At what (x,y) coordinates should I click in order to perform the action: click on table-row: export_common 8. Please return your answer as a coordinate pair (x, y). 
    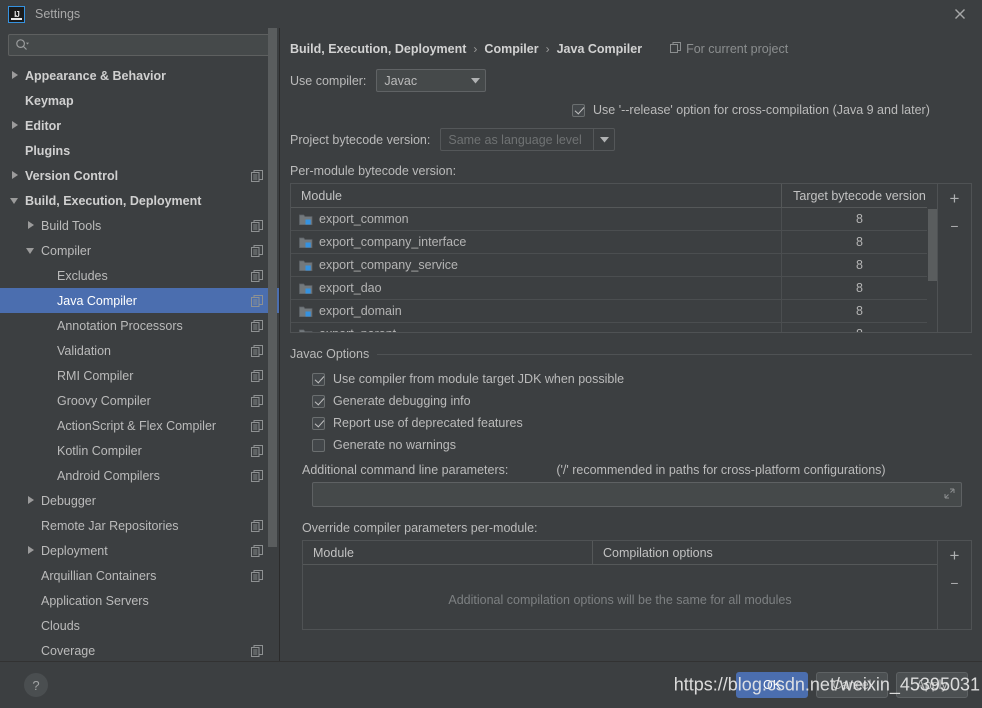
    Looking at the image, I should click on (614, 219).